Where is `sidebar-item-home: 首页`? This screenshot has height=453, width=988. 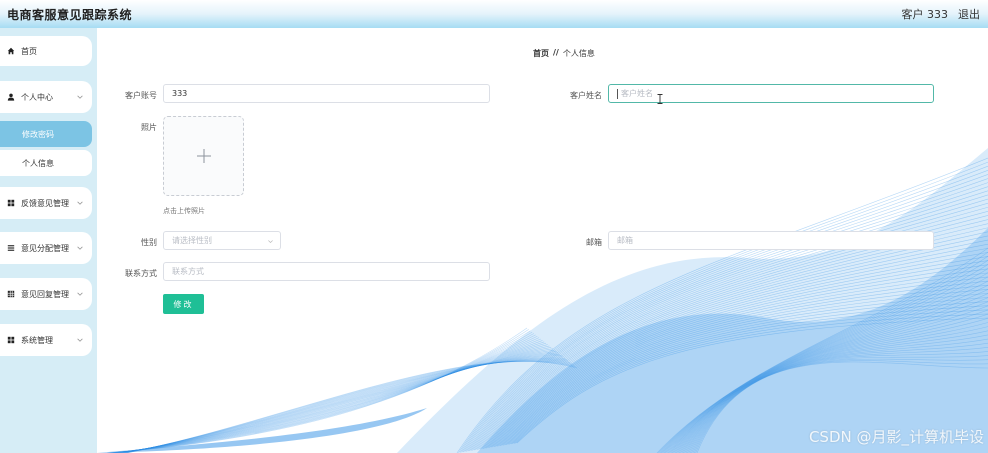 sidebar-item-home: 首页 is located at coordinates (46, 51).